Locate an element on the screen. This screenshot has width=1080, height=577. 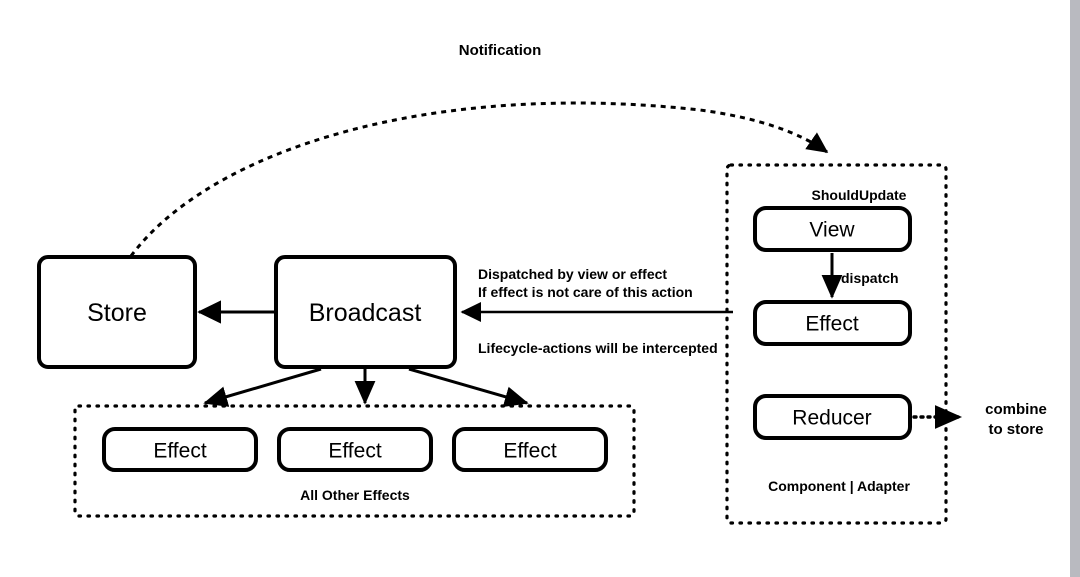
right-gutter-bar is located at coordinates (1075, 288).